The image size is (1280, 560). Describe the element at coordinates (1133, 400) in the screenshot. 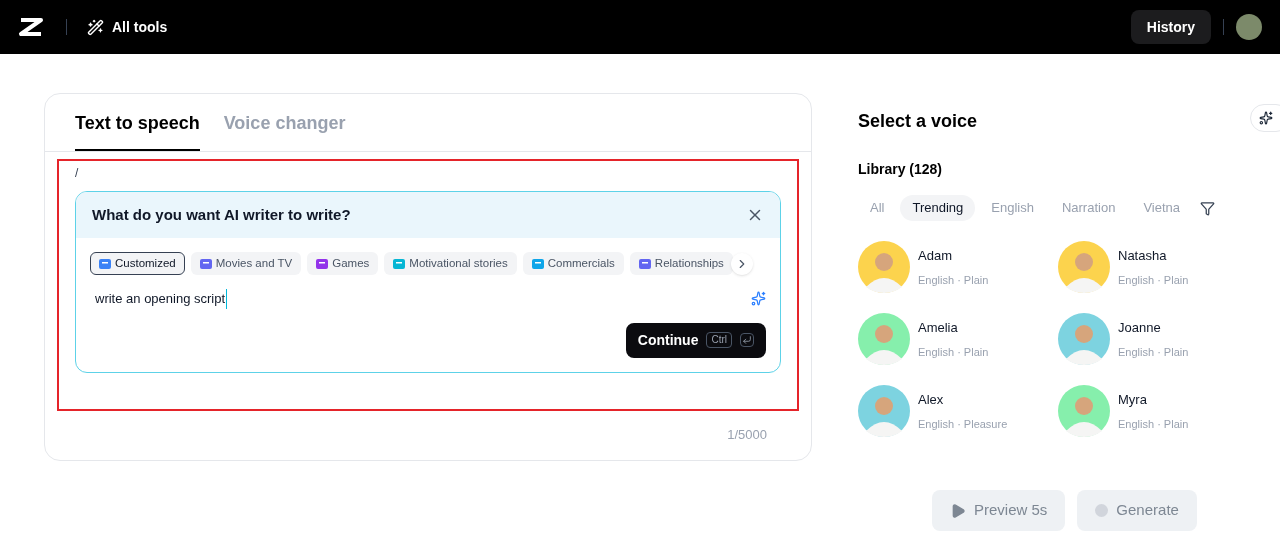

I see `voice-name: Myra` at that location.